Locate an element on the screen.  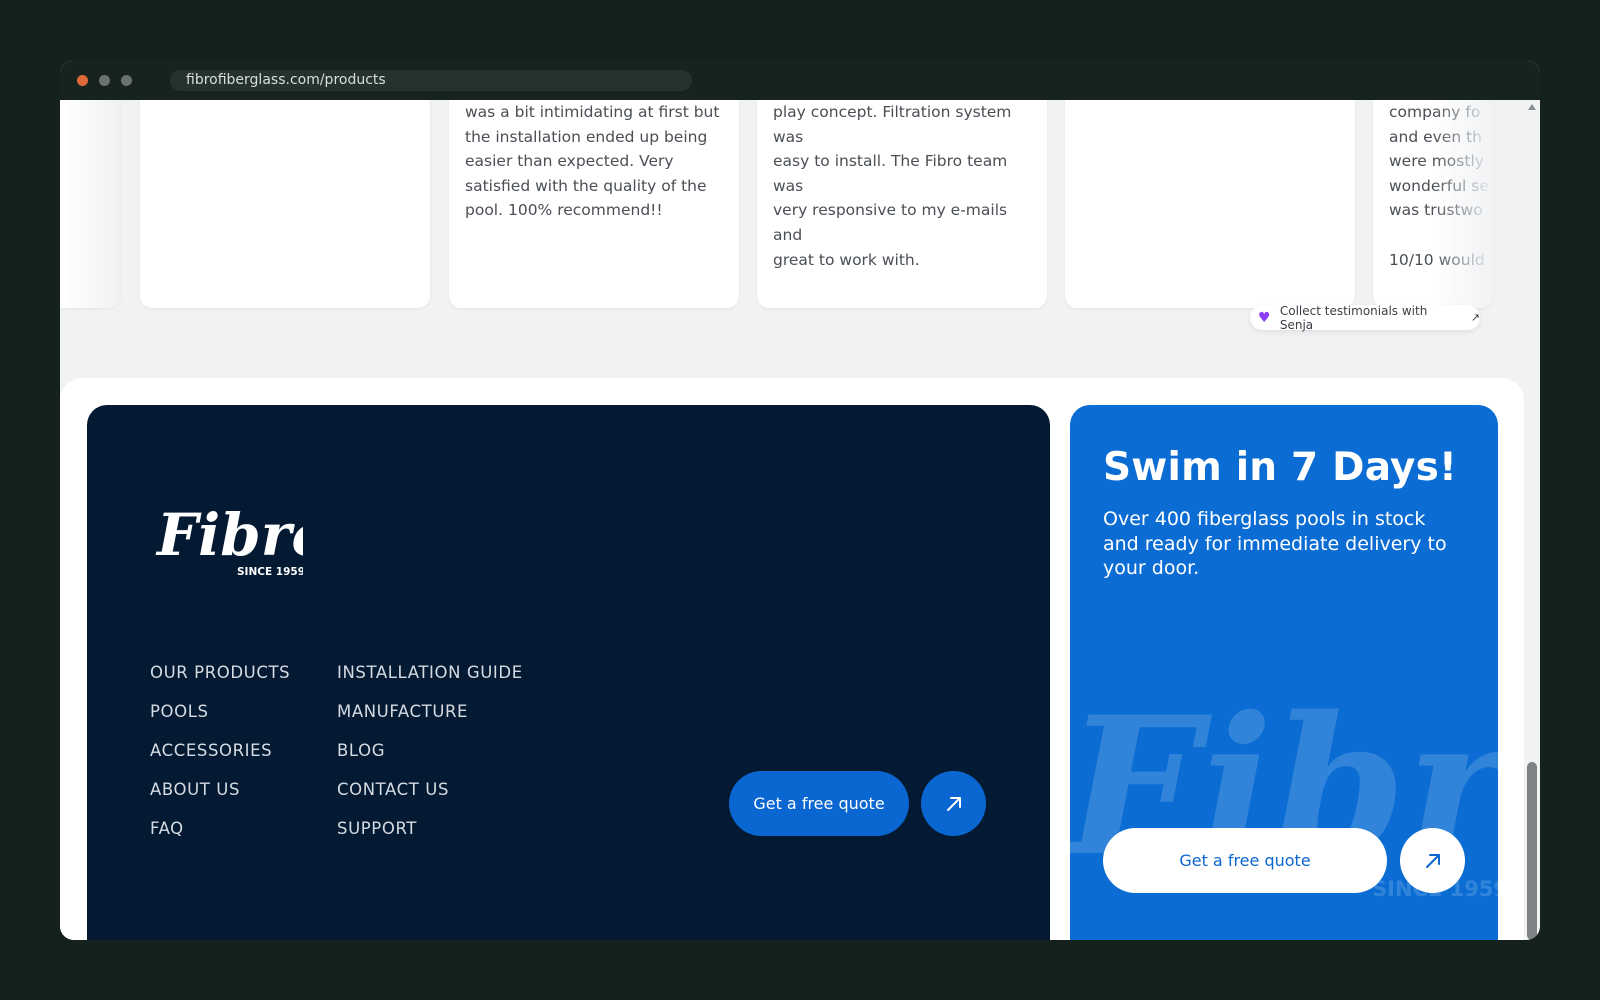
get-free-quote-button: Get a free quote is located at coordinates (819, 803).